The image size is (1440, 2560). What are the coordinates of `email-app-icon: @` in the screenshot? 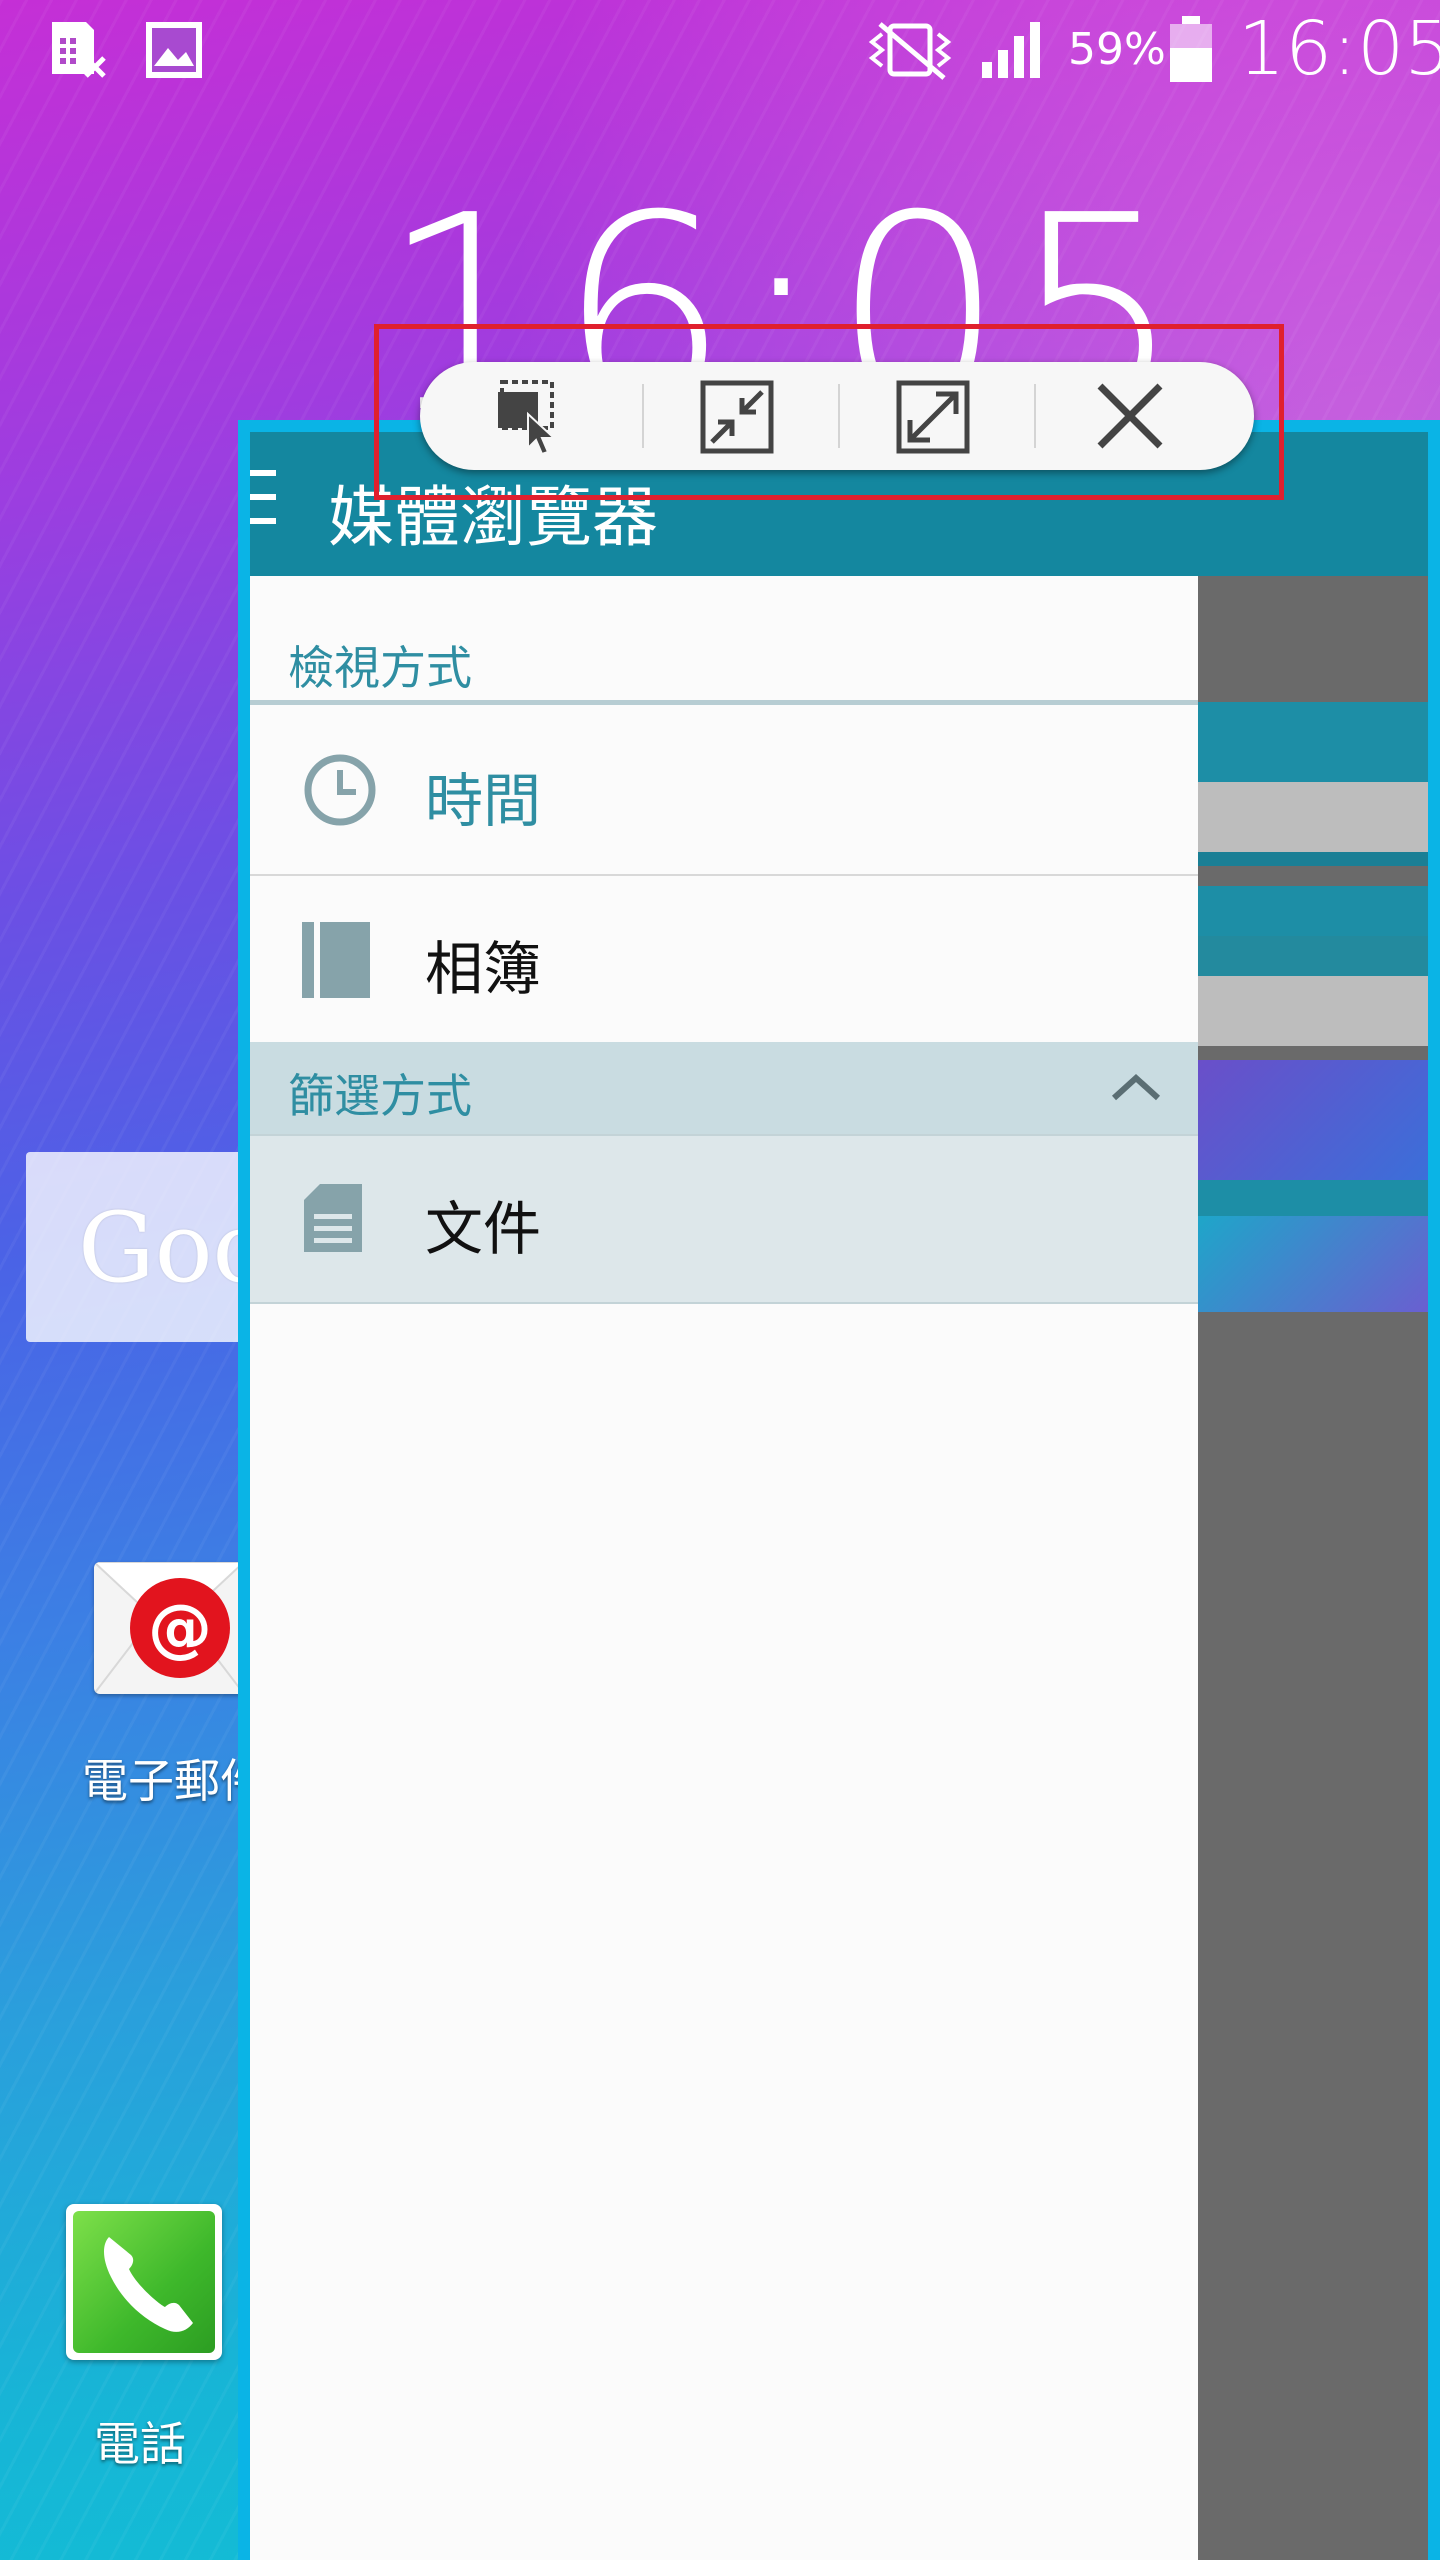 It's located at (169, 1628).